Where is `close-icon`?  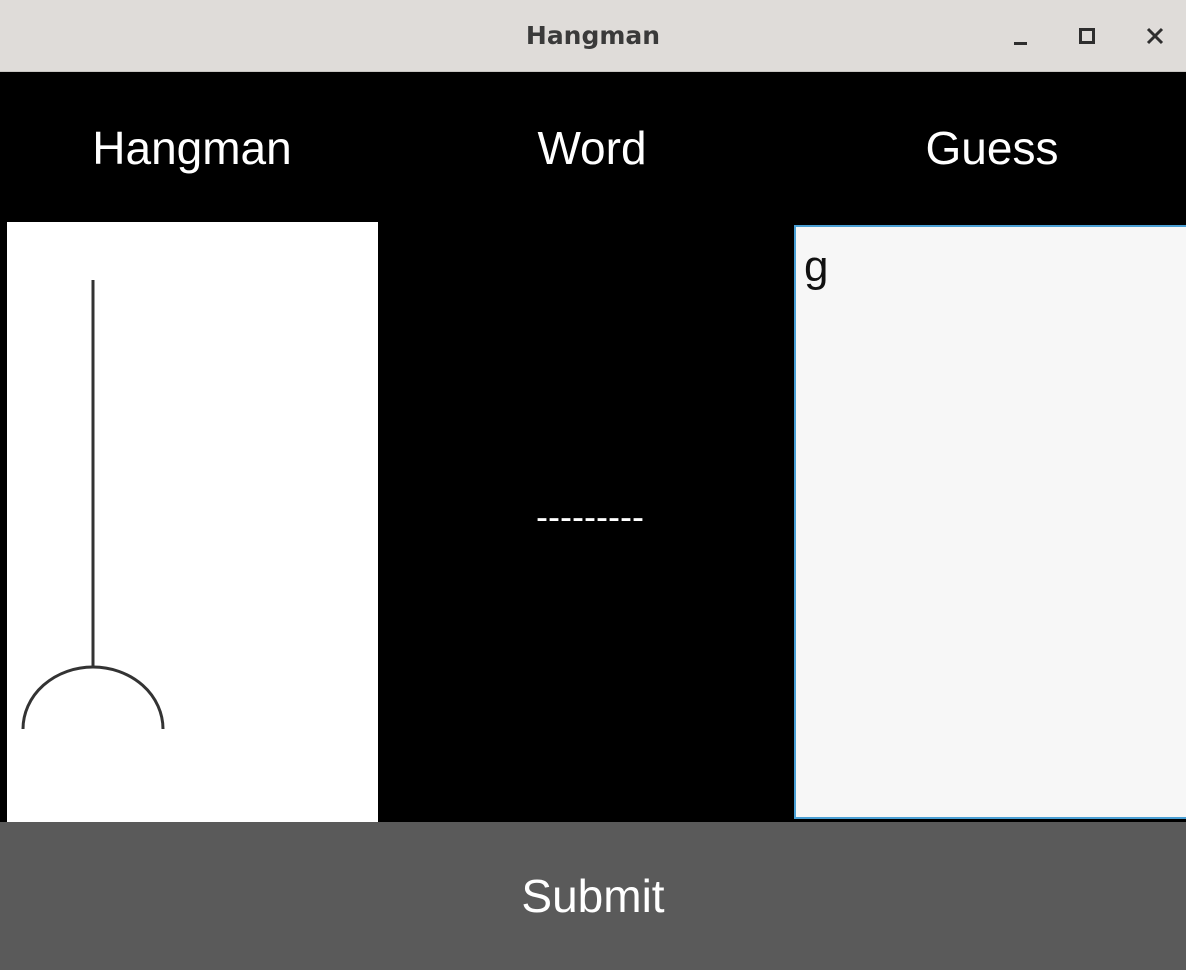 close-icon is located at coordinates (1155, 36).